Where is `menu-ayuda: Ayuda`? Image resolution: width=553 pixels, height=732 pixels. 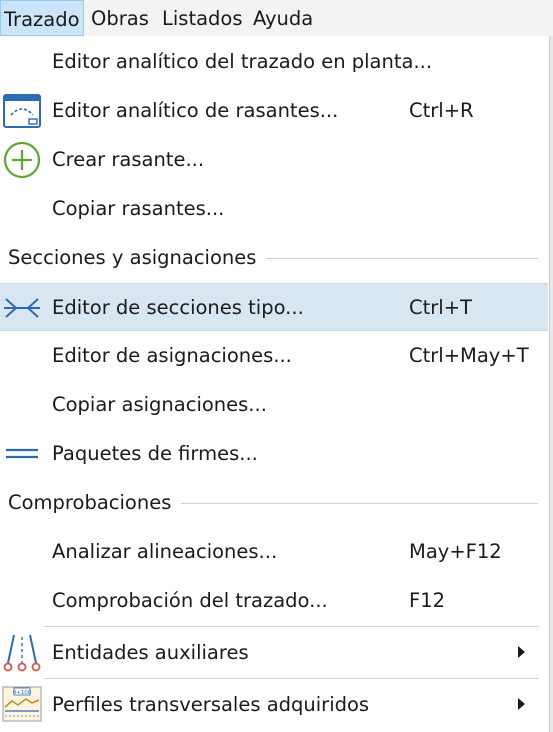 menu-ayuda: Ayuda is located at coordinates (283, 18).